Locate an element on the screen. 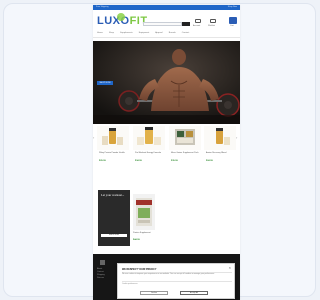  footer-links: About Contact Shipping Returns is located at coordinates (103, 274).